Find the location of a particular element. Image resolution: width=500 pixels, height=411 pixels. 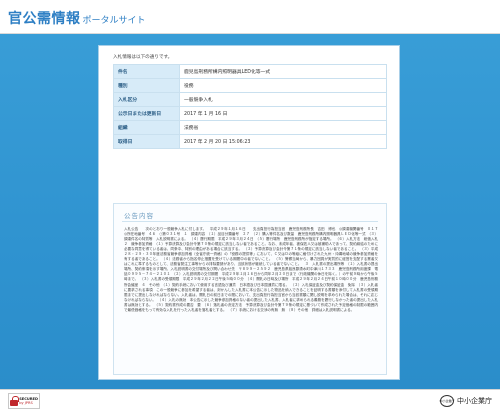

row-label-retrieved-date: 取得日 is located at coordinates (146, 141).